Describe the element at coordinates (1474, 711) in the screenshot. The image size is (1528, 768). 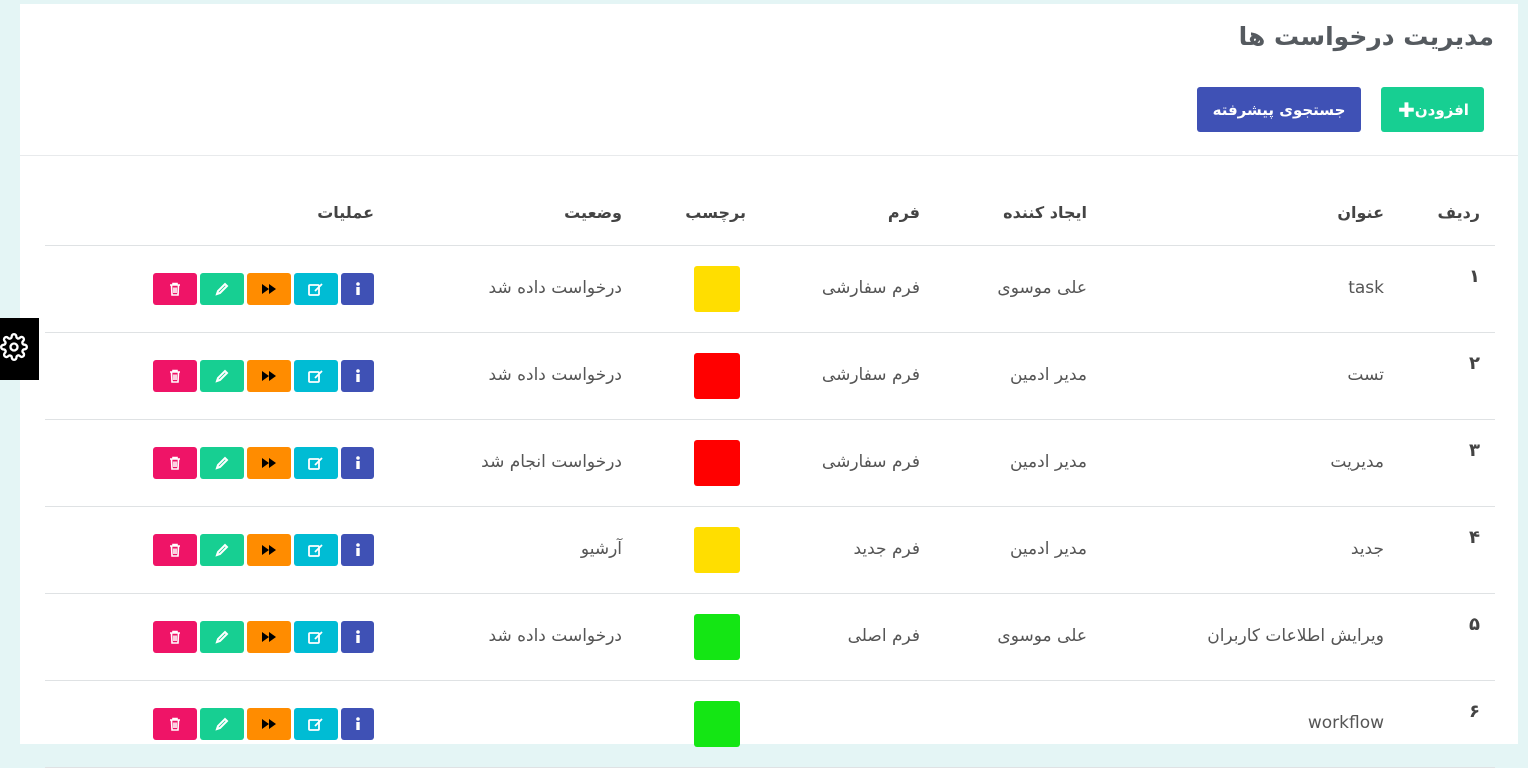
I see `row-index: ۶` at that location.